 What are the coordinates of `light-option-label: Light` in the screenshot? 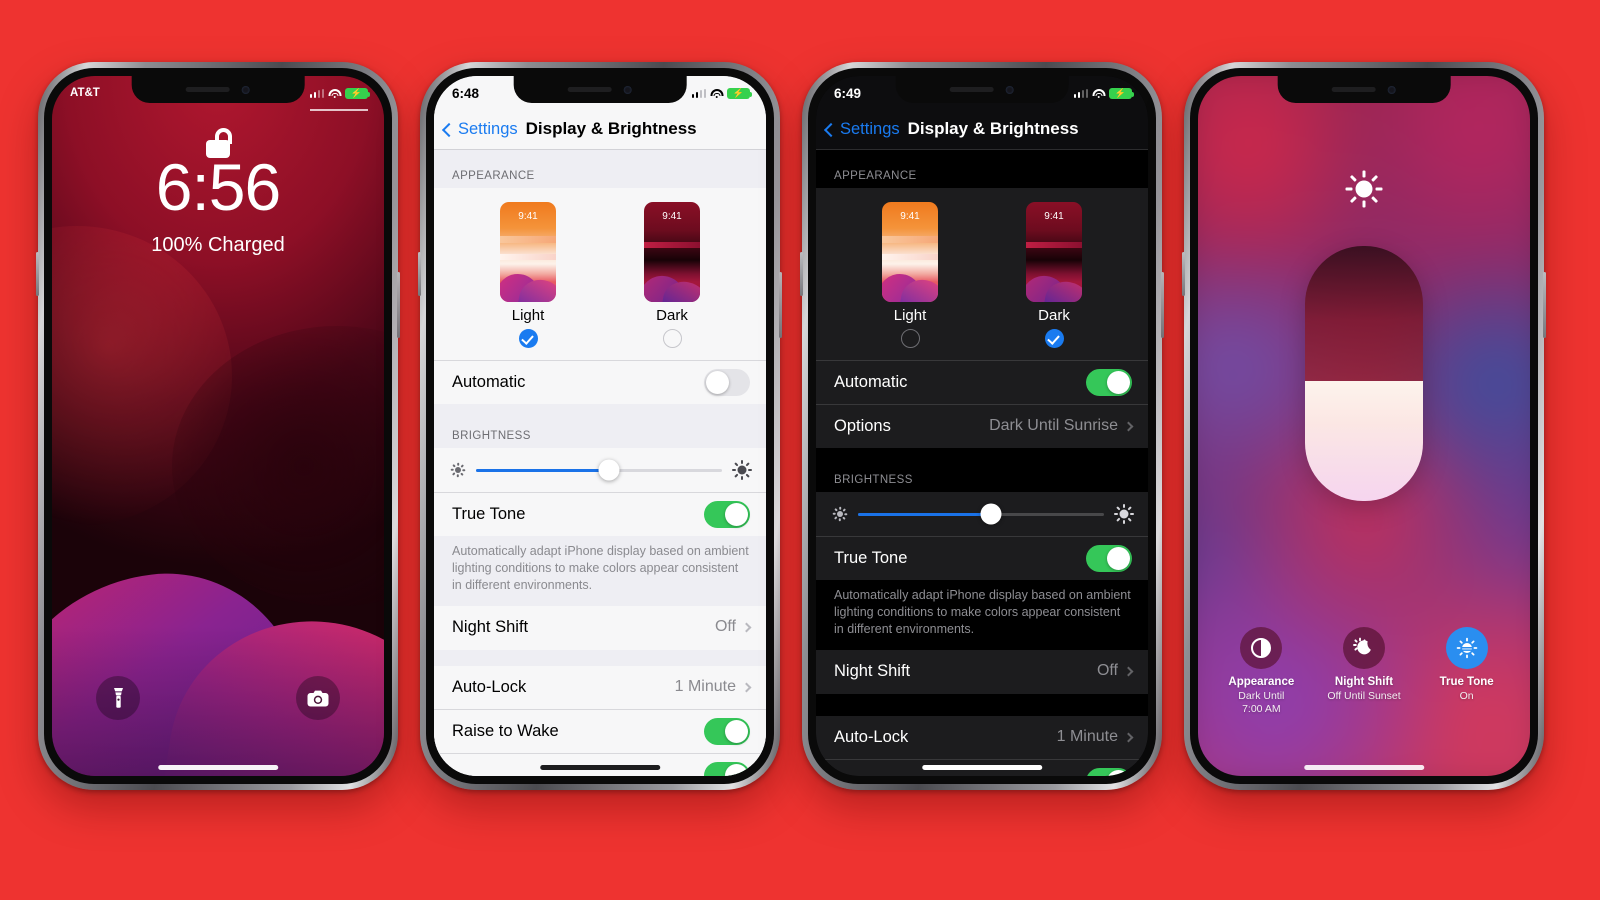 It's located at (528, 315).